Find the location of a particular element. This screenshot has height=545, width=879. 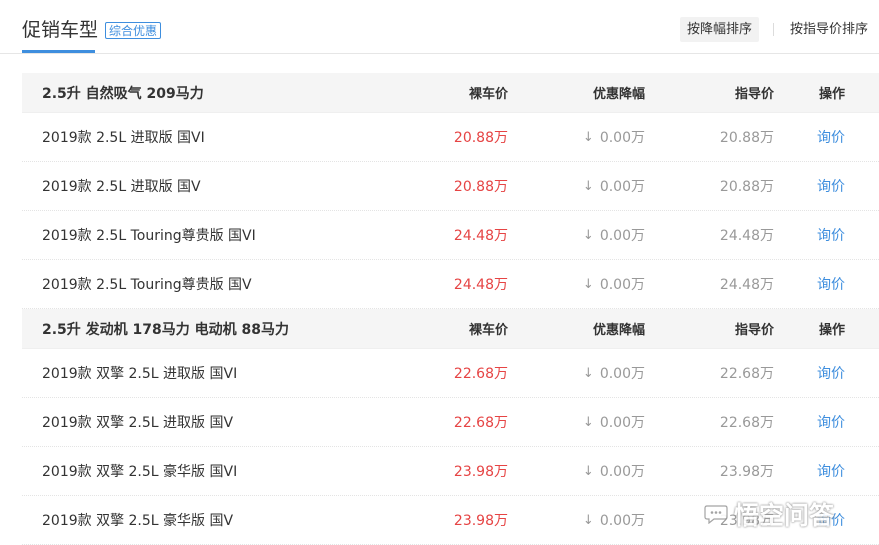

combined-discount-badge: 综合优惠 is located at coordinates (133, 30).